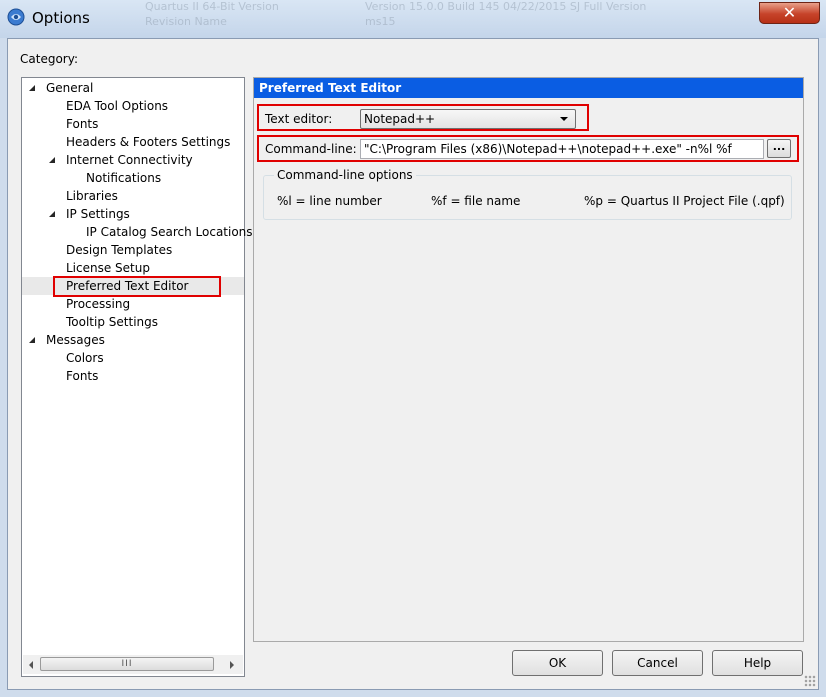 The image size is (826, 697). I want to click on scroll-right-icon, so click(232, 665).